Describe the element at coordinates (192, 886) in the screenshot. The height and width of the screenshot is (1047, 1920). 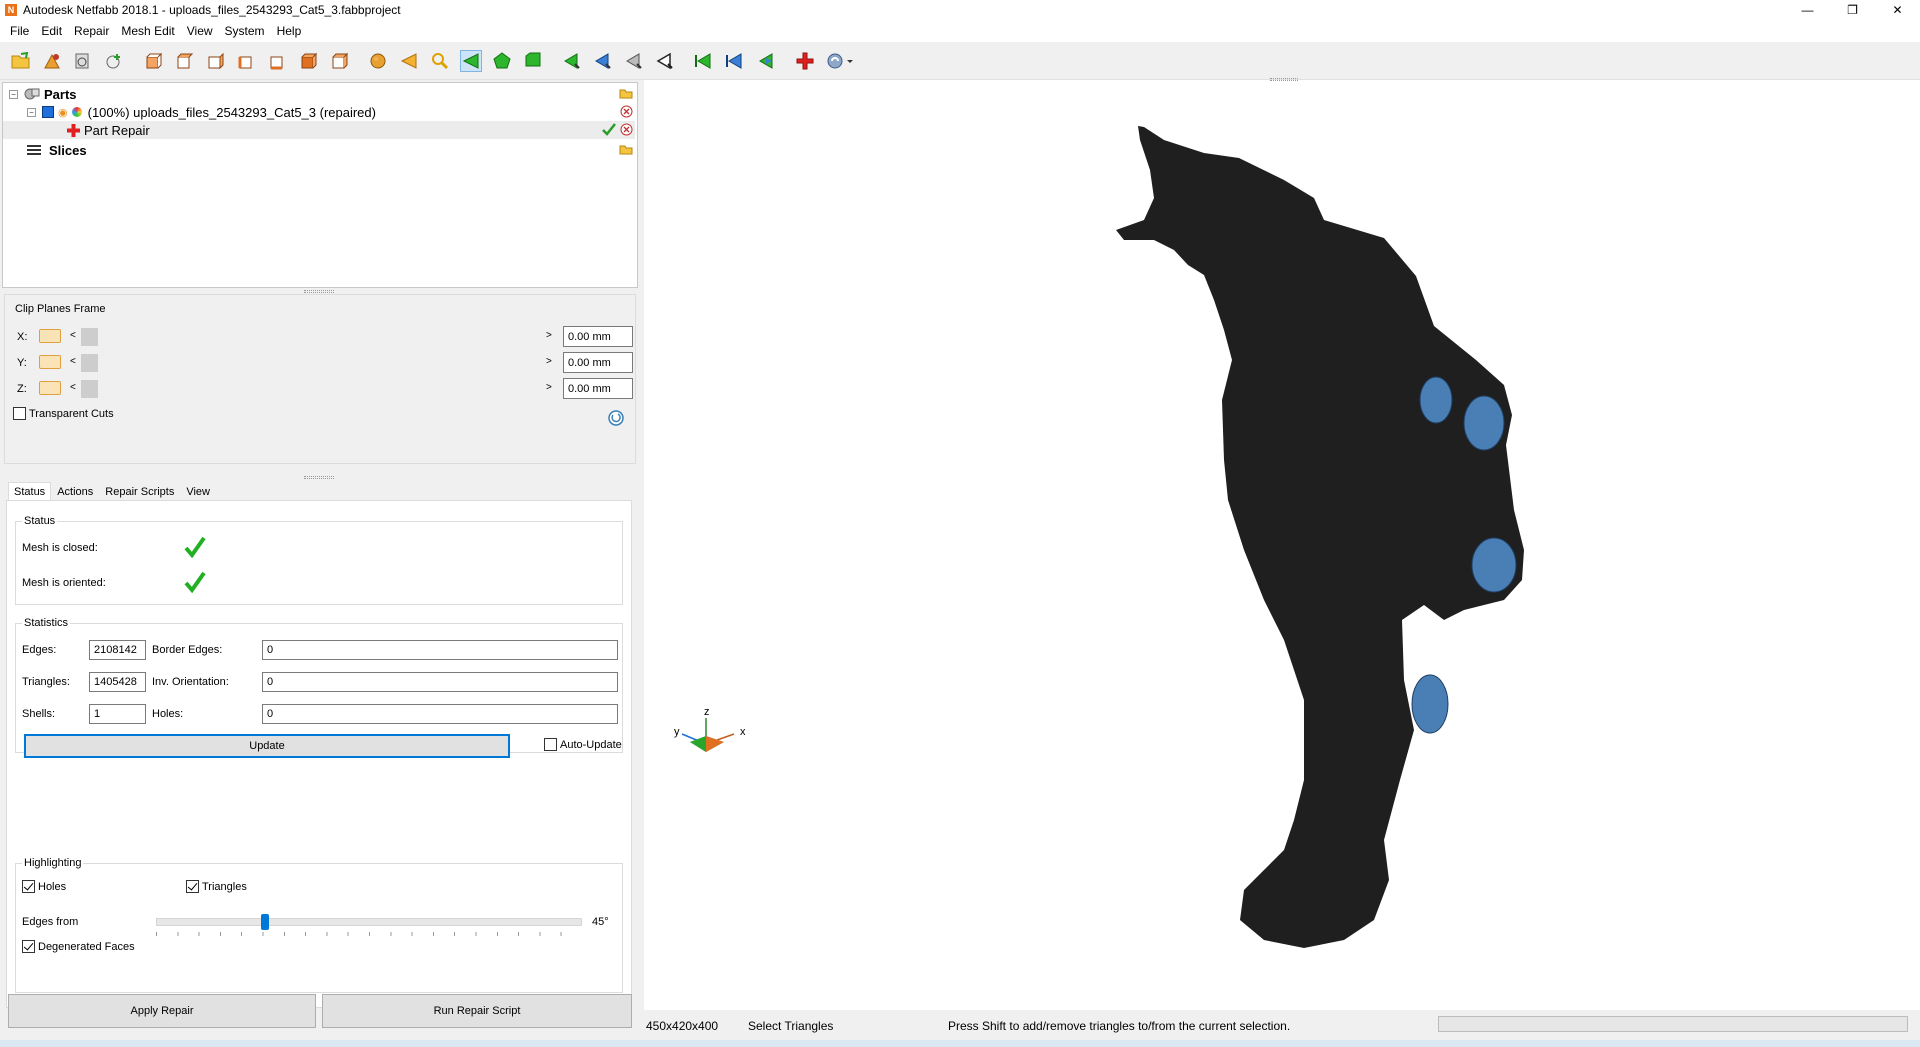
I see `triangles-checkbox` at that location.